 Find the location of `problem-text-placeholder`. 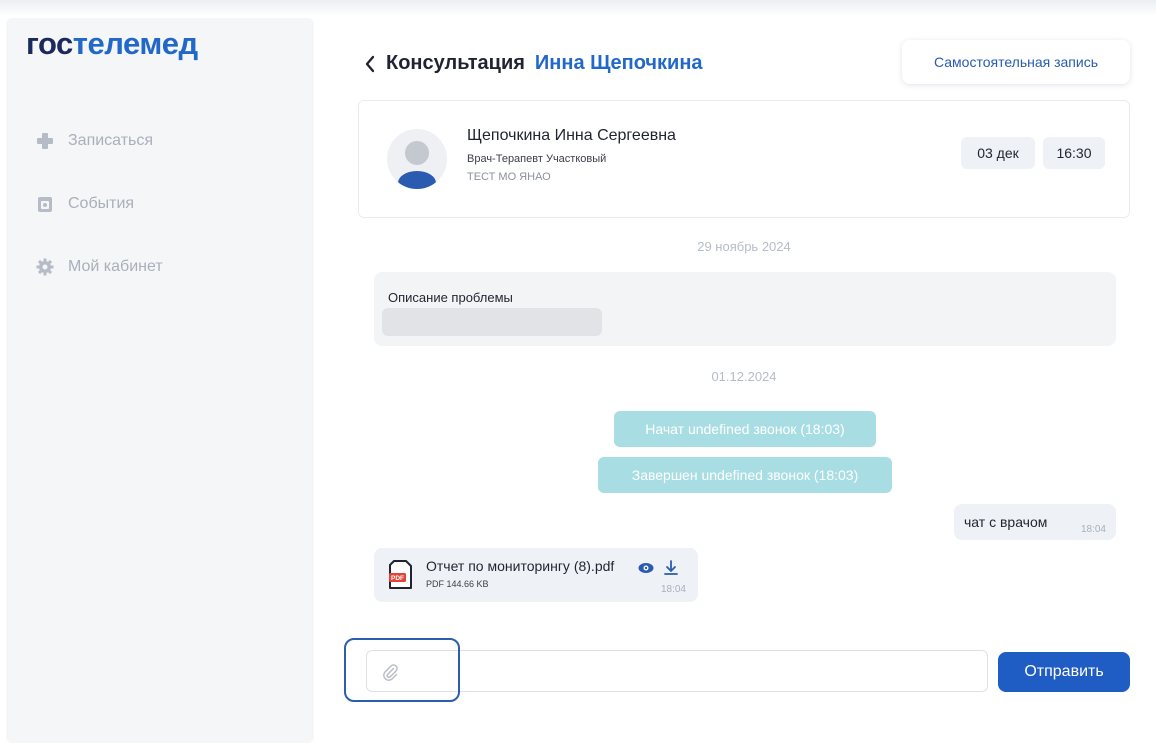

problem-text-placeholder is located at coordinates (492, 322).